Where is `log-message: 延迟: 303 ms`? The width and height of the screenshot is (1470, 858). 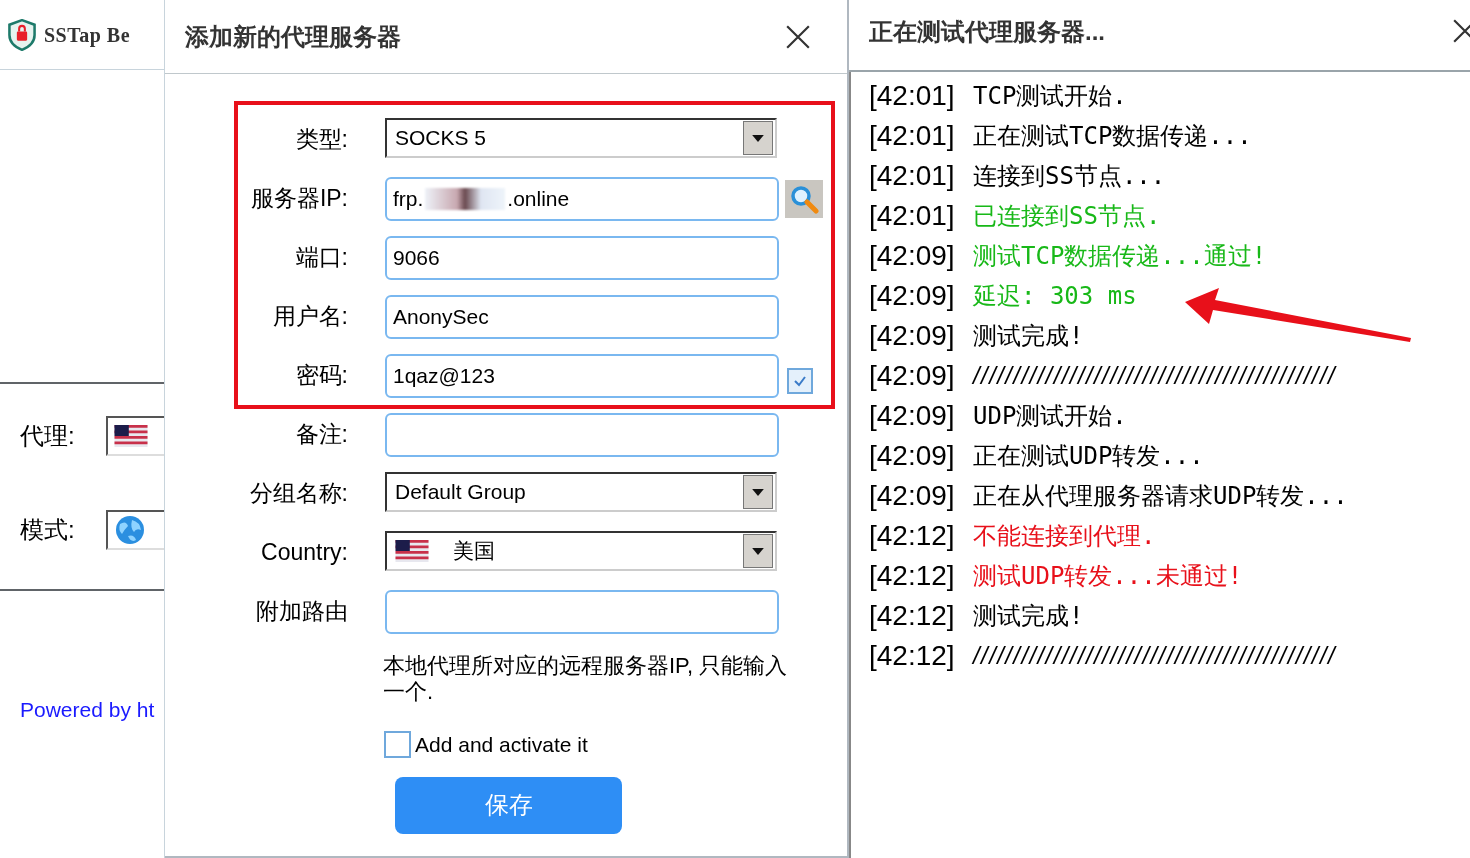
log-message: 延迟: 303 ms is located at coordinates (1055, 296).